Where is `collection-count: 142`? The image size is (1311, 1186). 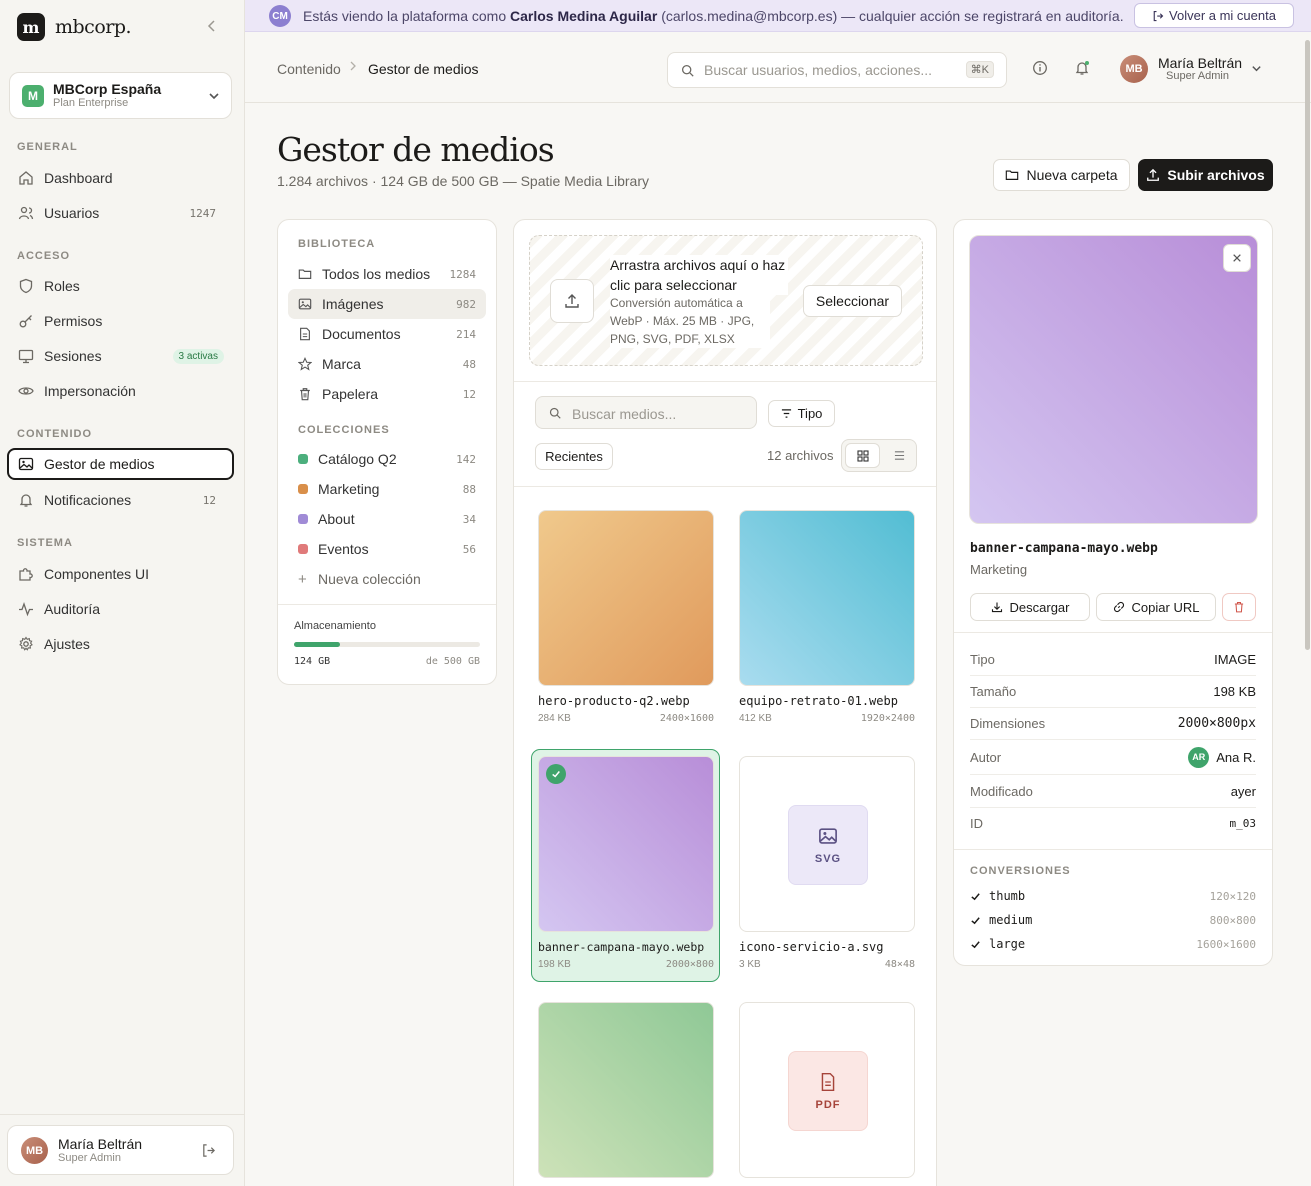
collection-count: 142 is located at coordinates (466, 459).